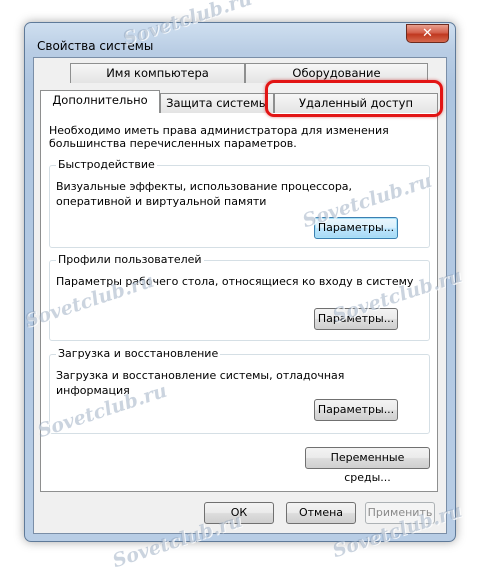 This screenshot has height=569, width=484. What do you see at coordinates (100, 101) in the screenshot?
I see `tab-advanced: Дополнительно` at bounding box center [100, 101].